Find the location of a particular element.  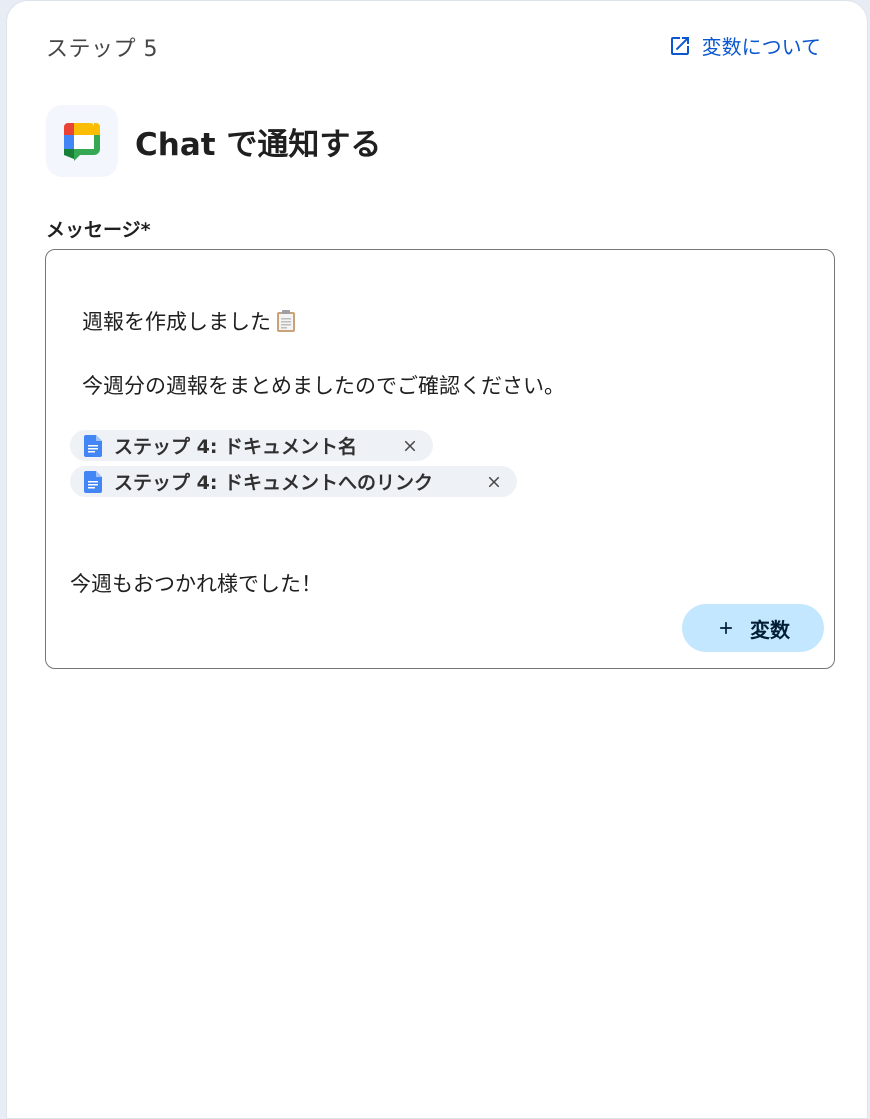

variable-chip: ステップ 4: ドキュメントへのリンク is located at coordinates (293, 481).